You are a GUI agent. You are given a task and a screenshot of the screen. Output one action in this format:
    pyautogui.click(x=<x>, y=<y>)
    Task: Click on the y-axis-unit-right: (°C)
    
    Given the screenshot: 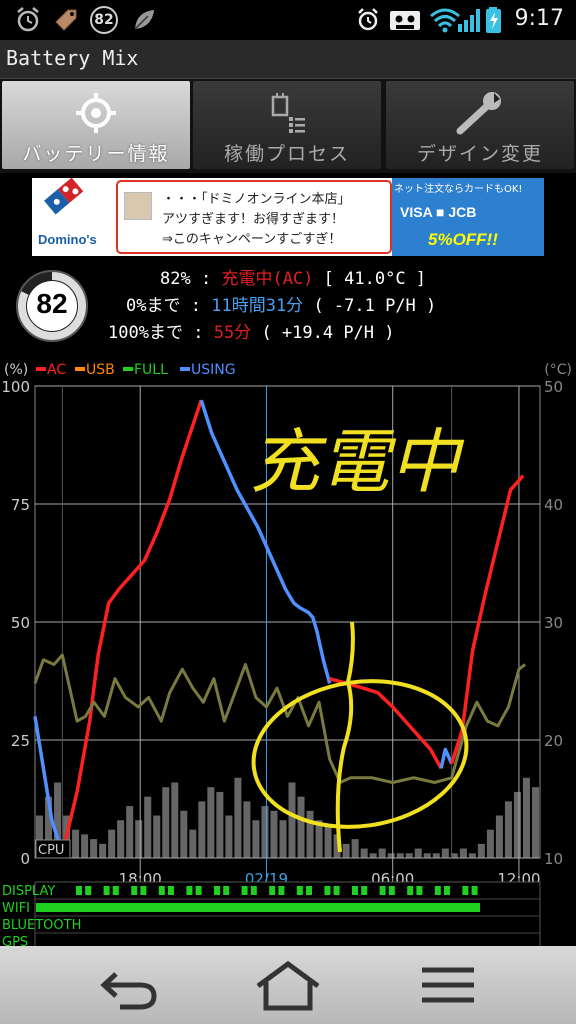 What is the action you would take?
    pyautogui.click(x=558, y=370)
    